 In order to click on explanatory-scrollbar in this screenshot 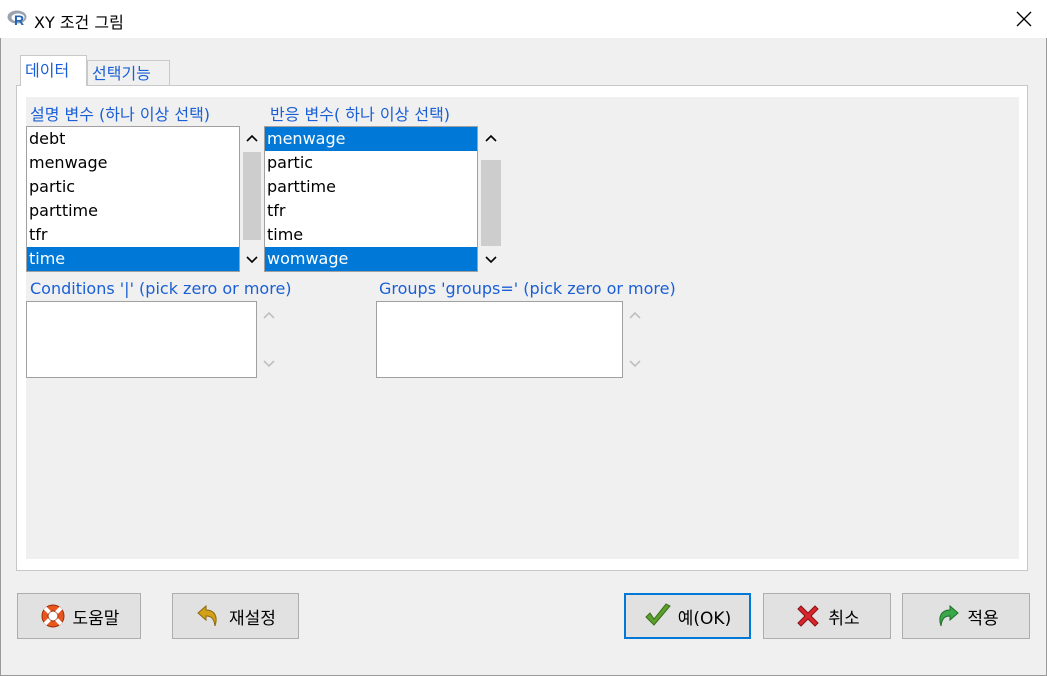, I will do `click(252, 199)`.